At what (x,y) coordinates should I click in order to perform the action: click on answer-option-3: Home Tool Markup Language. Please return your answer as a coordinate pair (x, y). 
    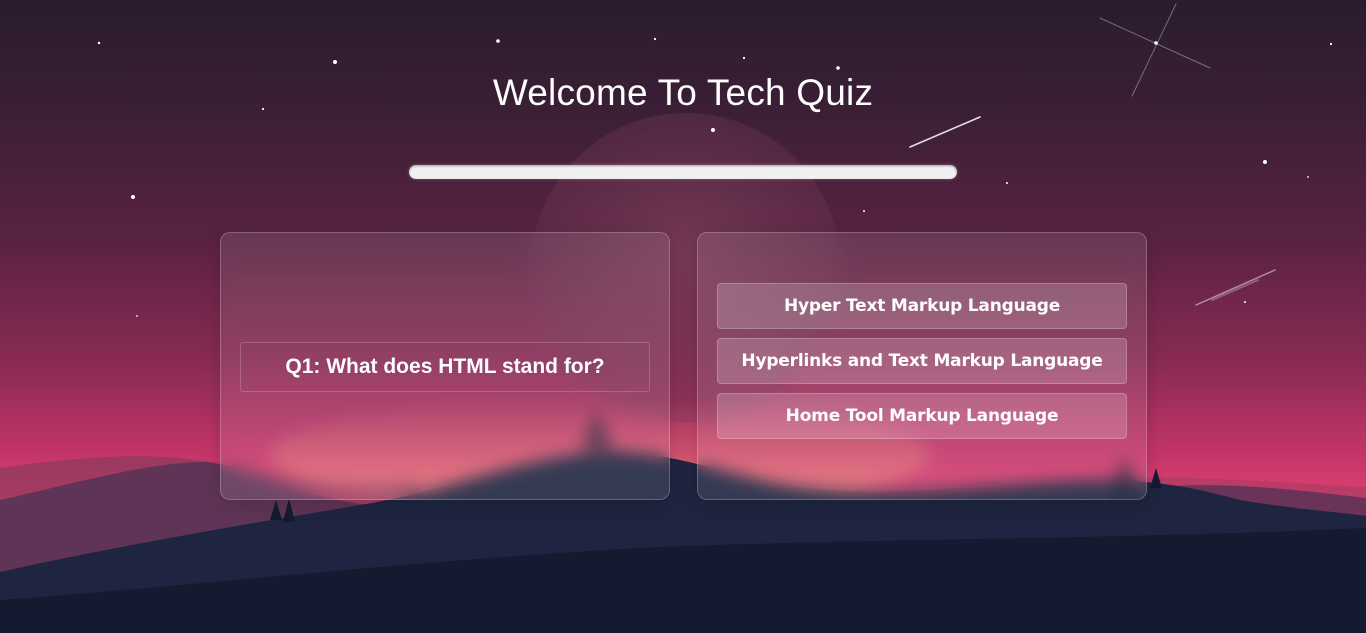
    Looking at the image, I should click on (922, 416).